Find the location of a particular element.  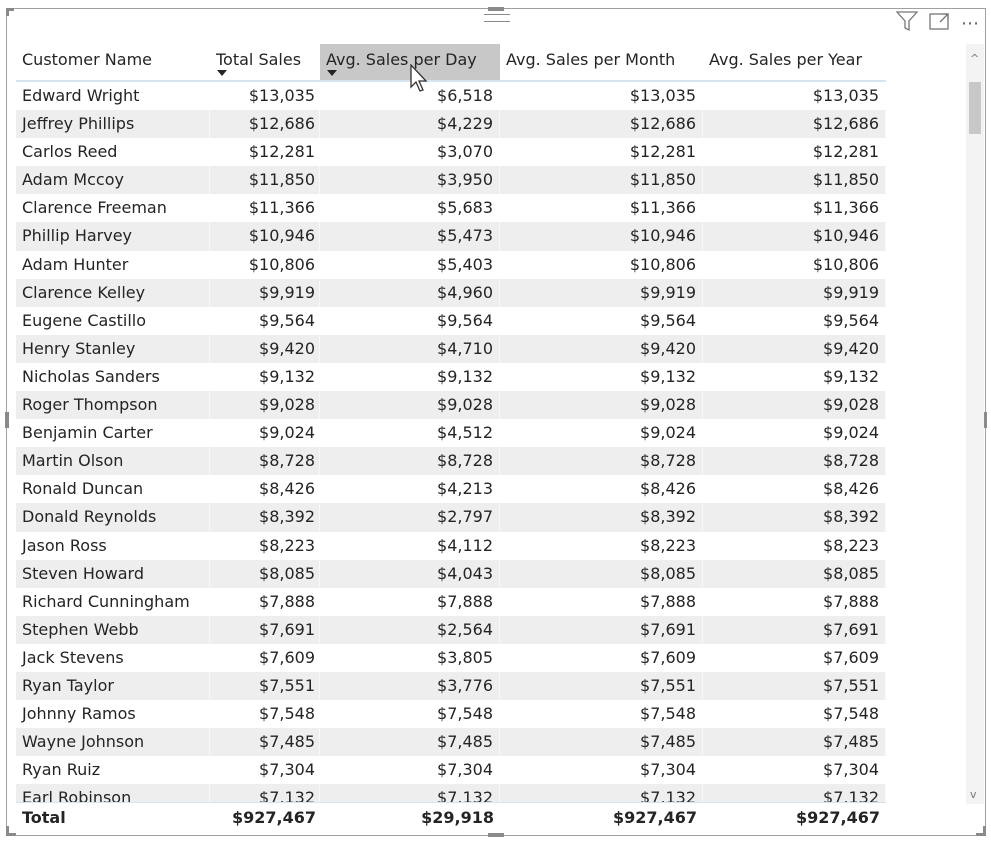

customer-name-cell: Phillip Harvey is located at coordinates (113, 236).